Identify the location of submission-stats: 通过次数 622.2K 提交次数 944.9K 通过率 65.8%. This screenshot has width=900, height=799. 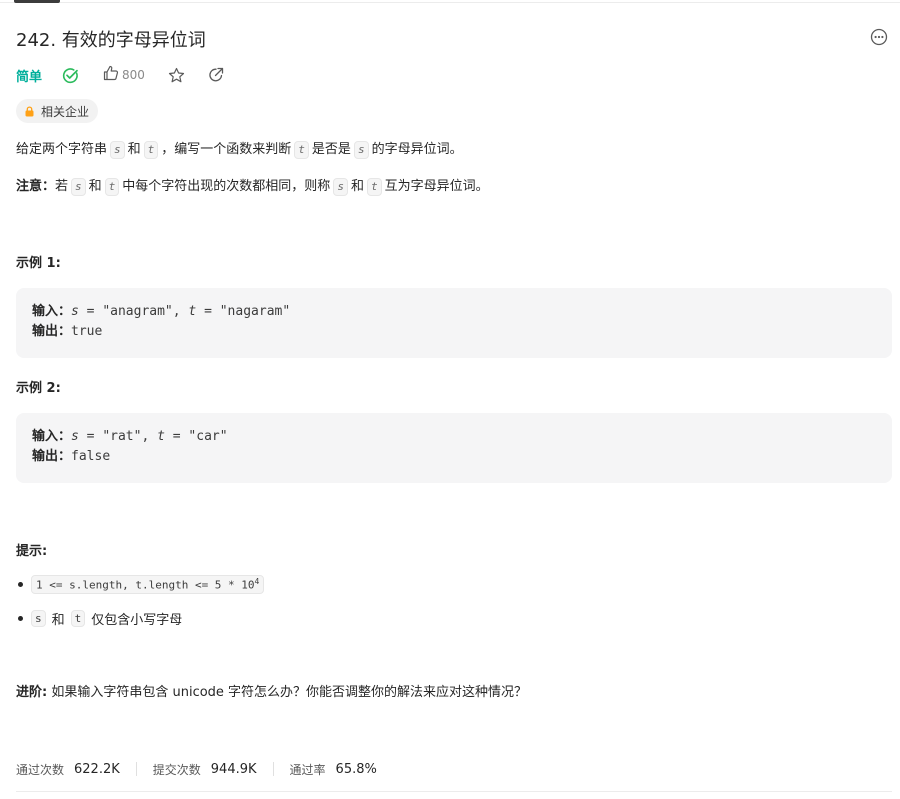
(196, 769).